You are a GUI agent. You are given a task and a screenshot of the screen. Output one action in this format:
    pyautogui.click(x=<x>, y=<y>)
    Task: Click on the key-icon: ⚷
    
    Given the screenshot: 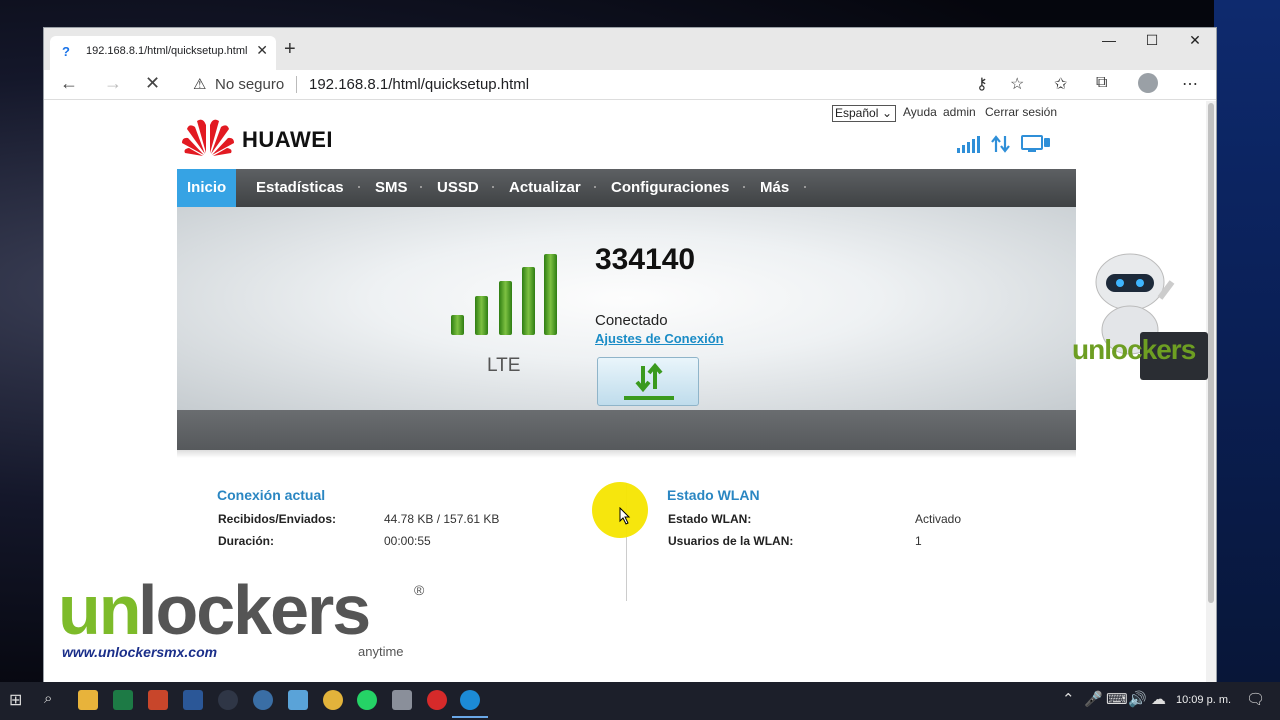 What is the action you would take?
    pyautogui.click(x=982, y=84)
    